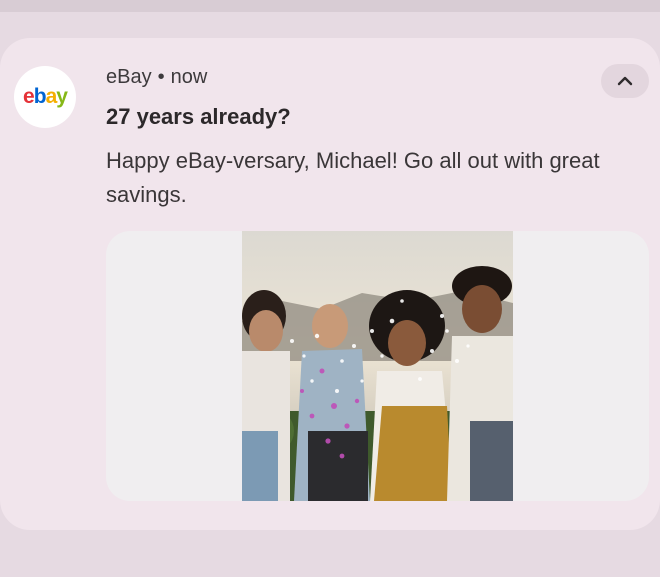 Image resolution: width=660 pixels, height=577 pixels. What do you see at coordinates (330, 6) in the screenshot?
I see `status-bar-strip` at bounding box center [330, 6].